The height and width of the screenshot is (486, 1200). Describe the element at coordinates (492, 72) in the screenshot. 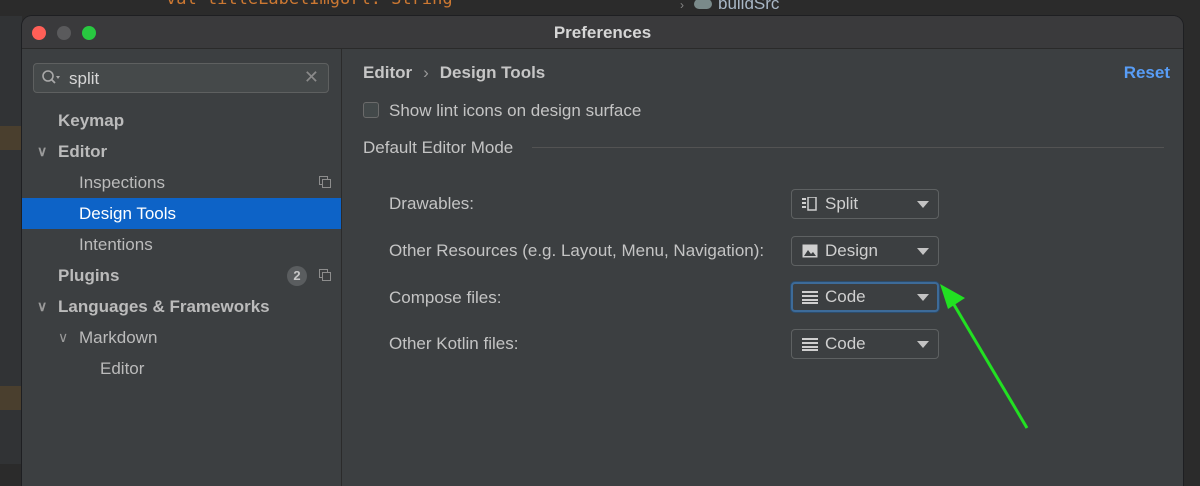

I see `breadcrumb-current: Design Tools` at that location.